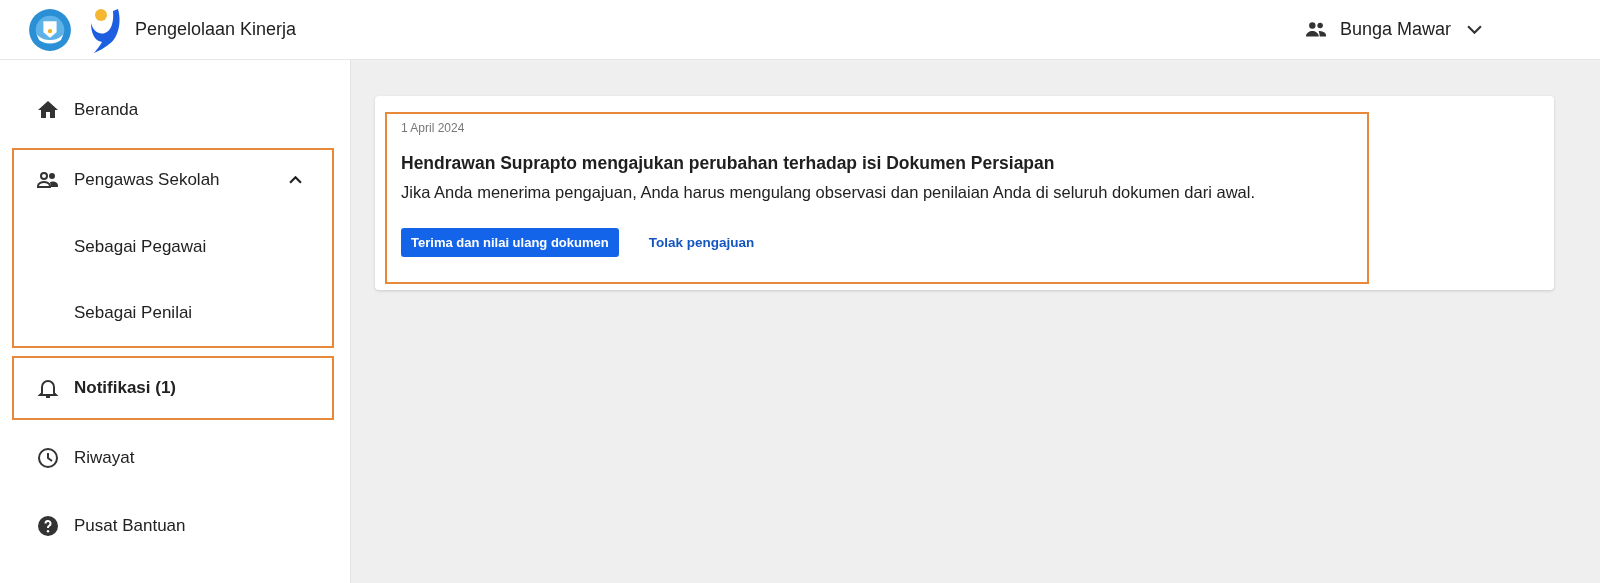 This screenshot has width=1600, height=583. Describe the element at coordinates (173, 313) in the screenshot. I see `sidebar-subitem: Sebagai Penilai` at that location.